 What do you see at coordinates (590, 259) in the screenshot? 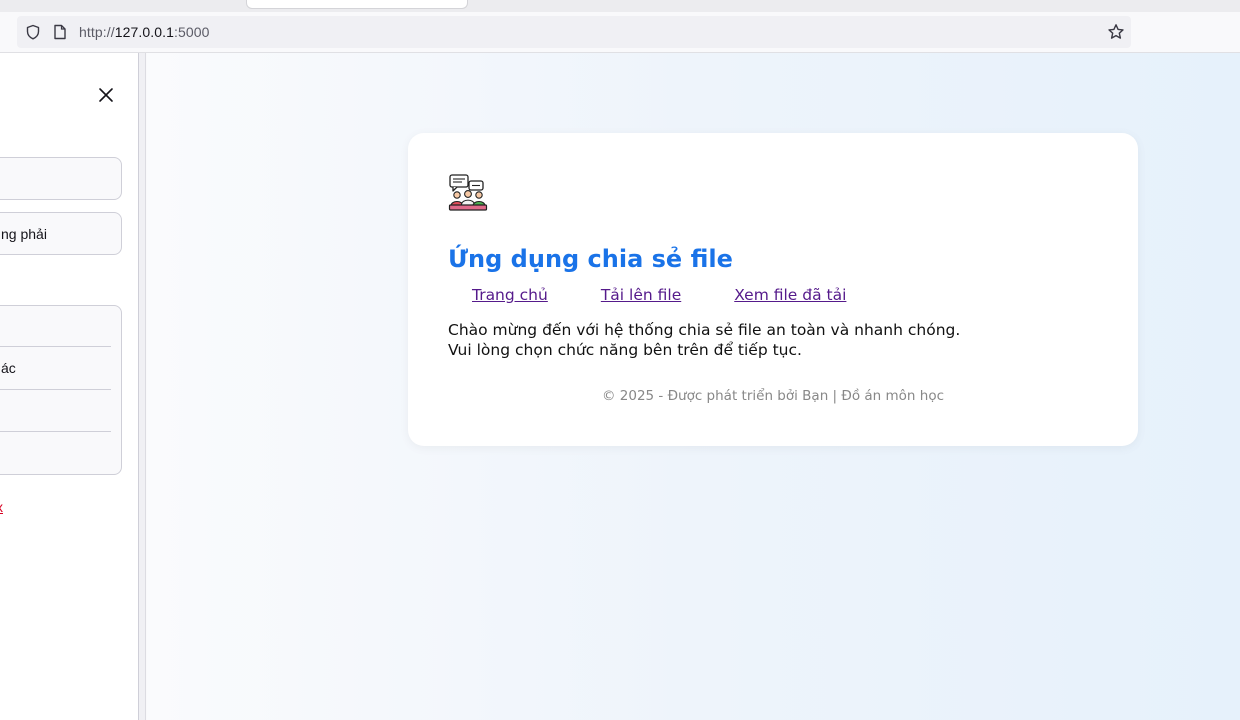
I see `page-title: Ứng dụng chia sẻ file` at bounding box center [590, 259].